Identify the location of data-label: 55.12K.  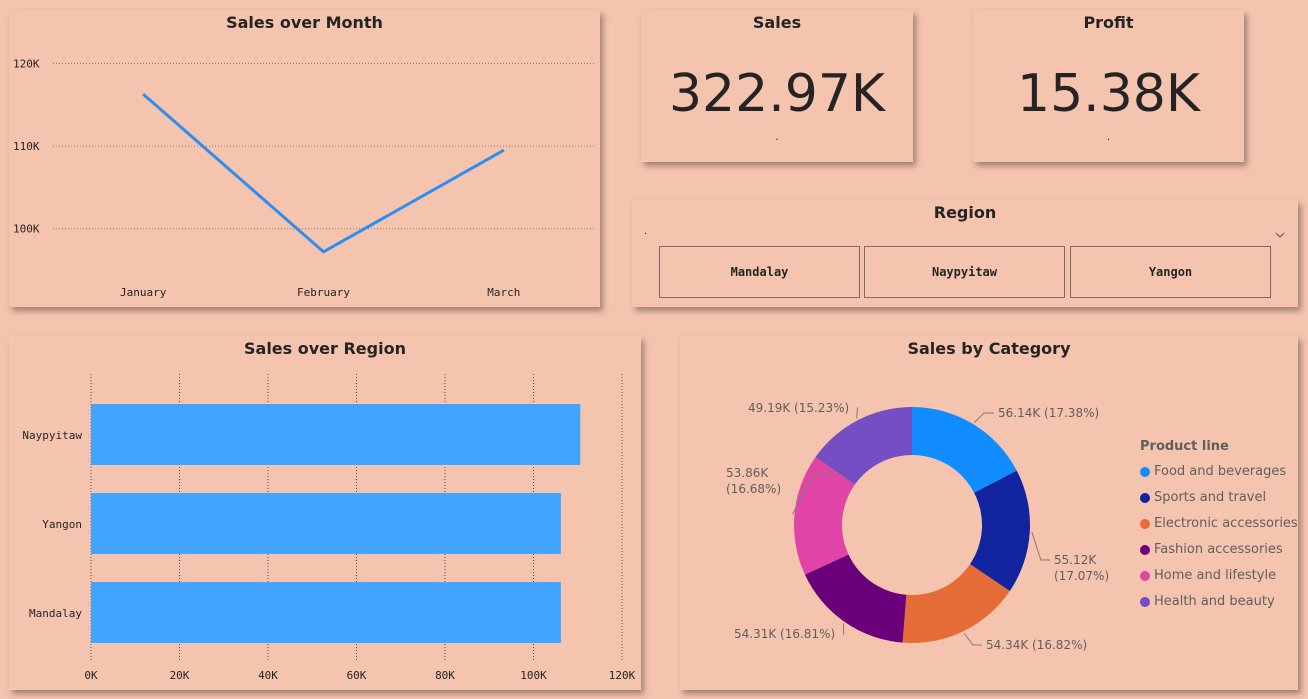
(1075, 560).